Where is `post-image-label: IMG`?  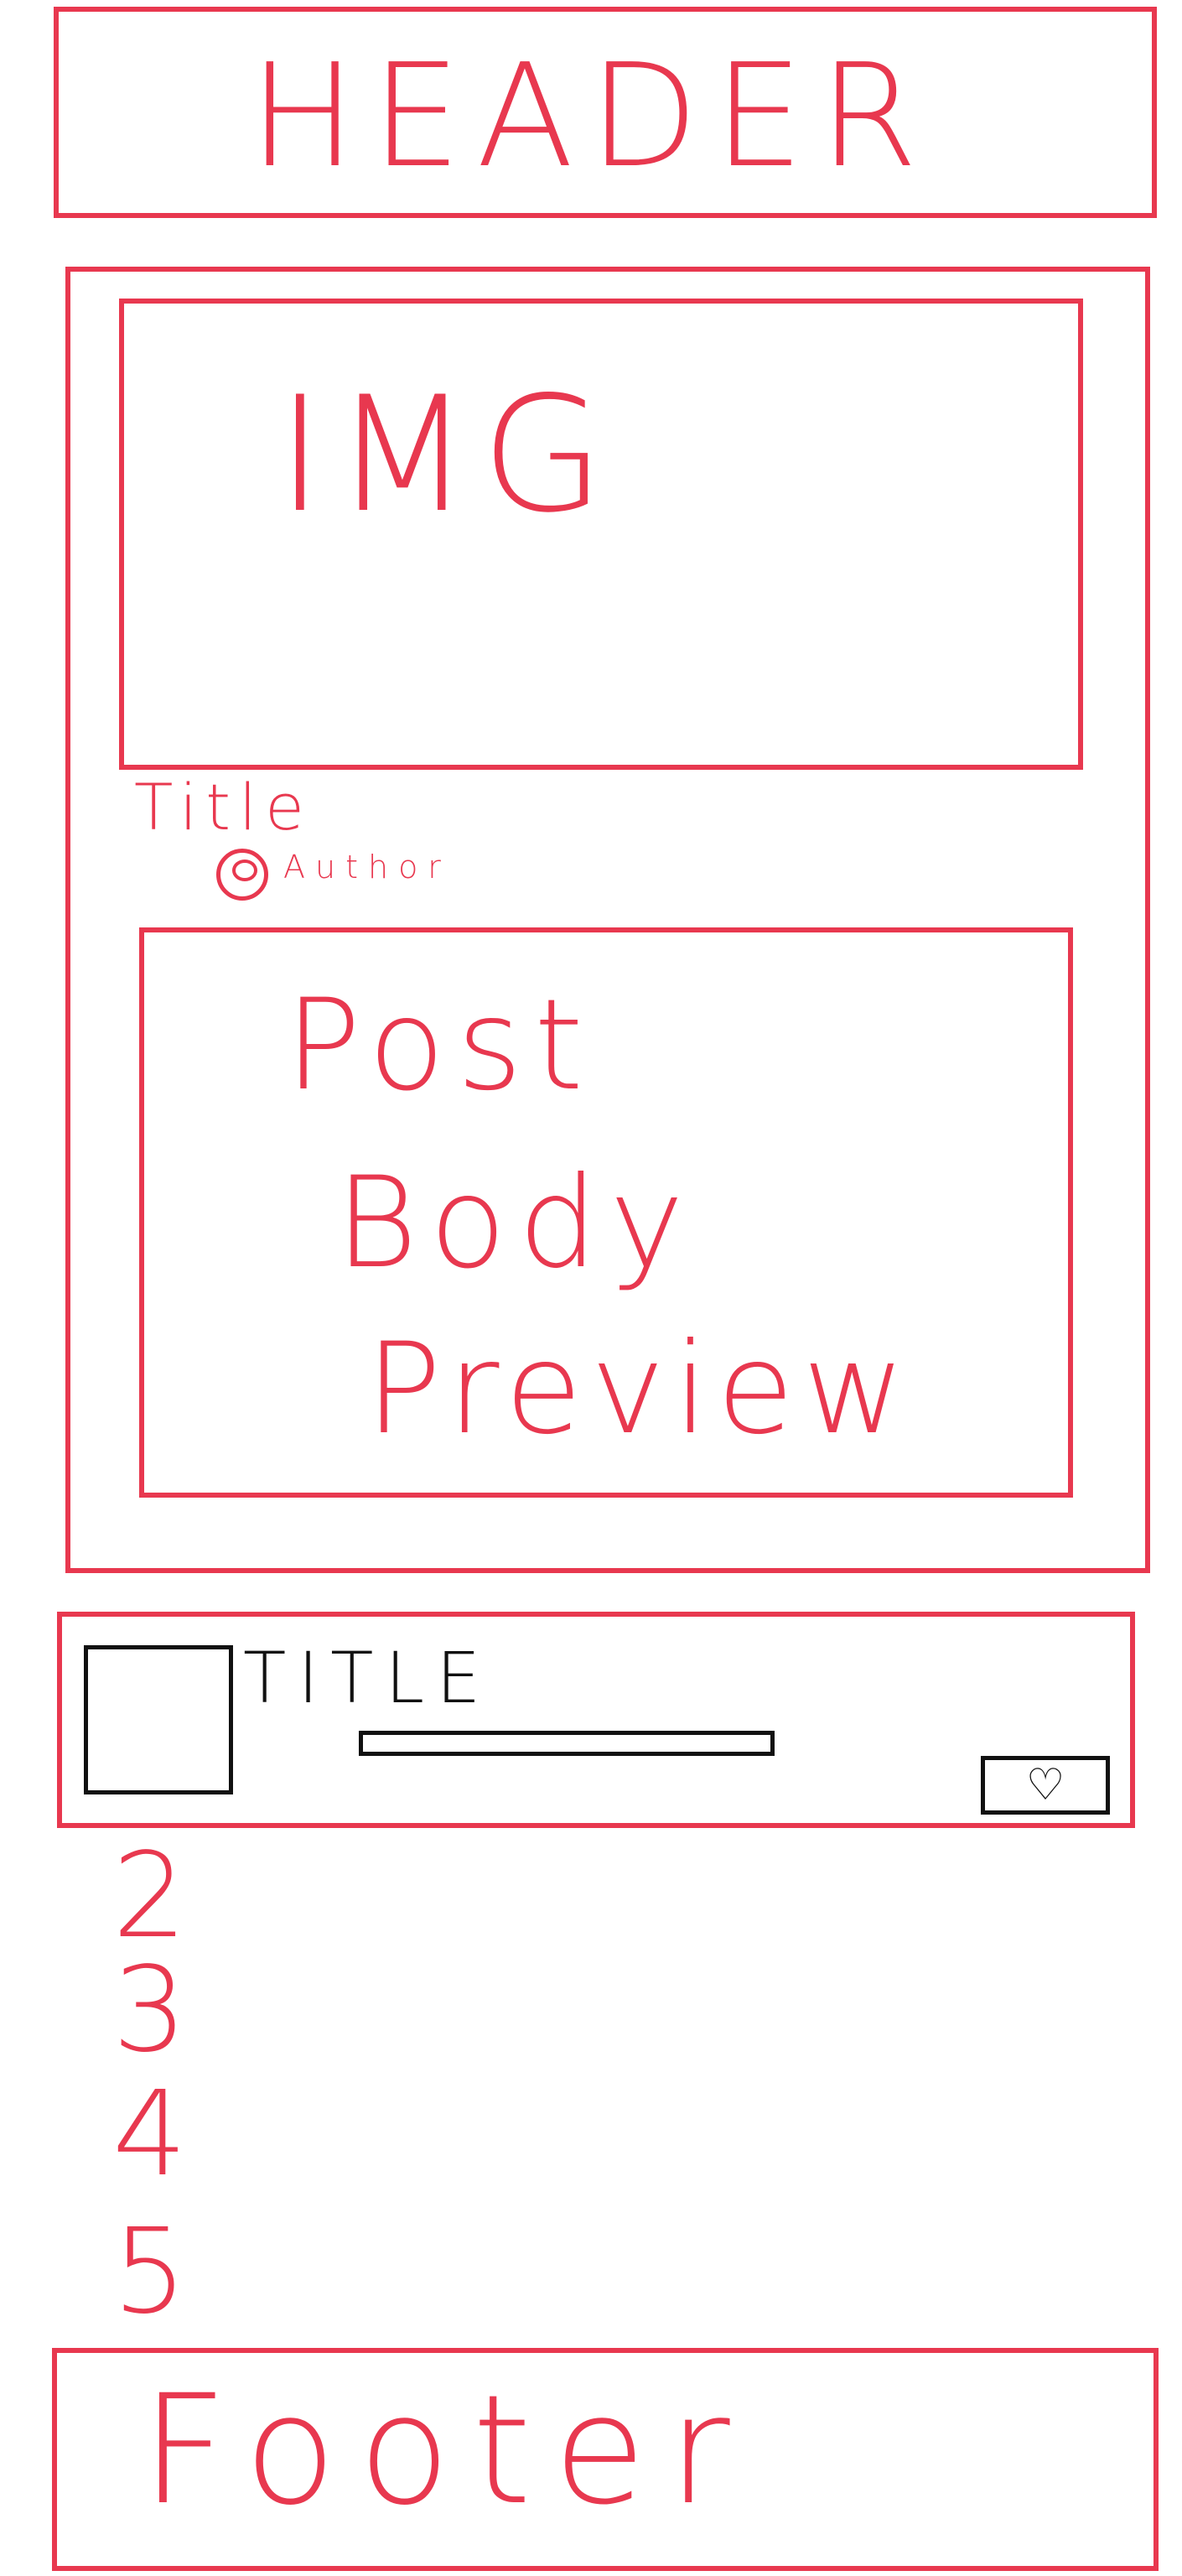
post-image-label: IMG is located at coordinates (446, 455).